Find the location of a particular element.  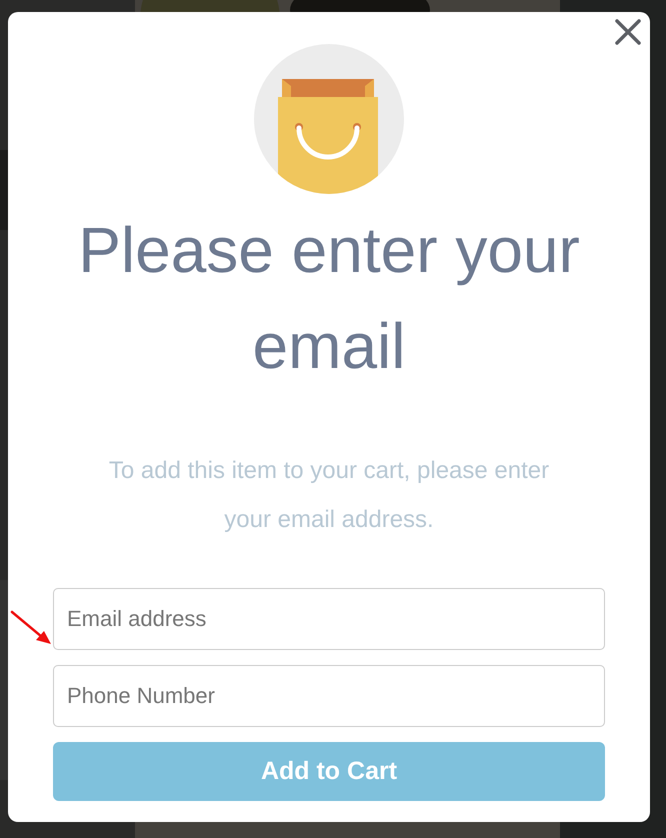

arrow-annotation is located at coordinates (31, 628).